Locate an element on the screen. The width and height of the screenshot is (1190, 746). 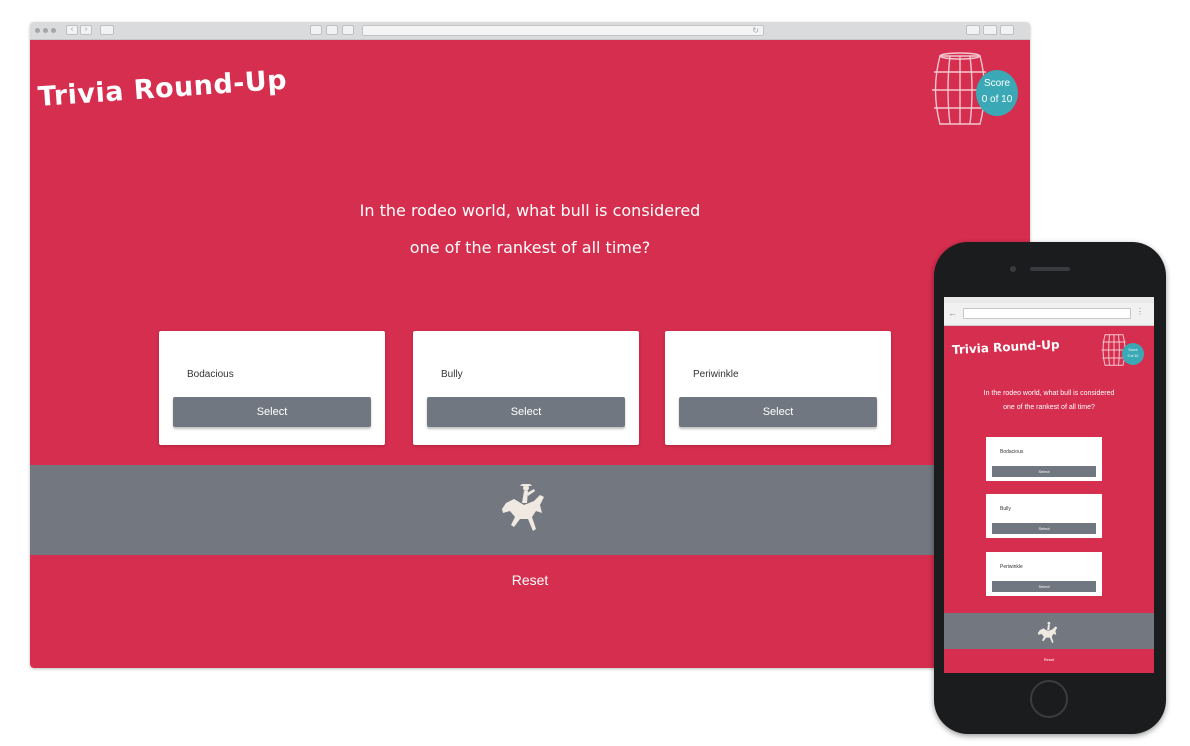
footer-band is located at coordinates (530, 510).